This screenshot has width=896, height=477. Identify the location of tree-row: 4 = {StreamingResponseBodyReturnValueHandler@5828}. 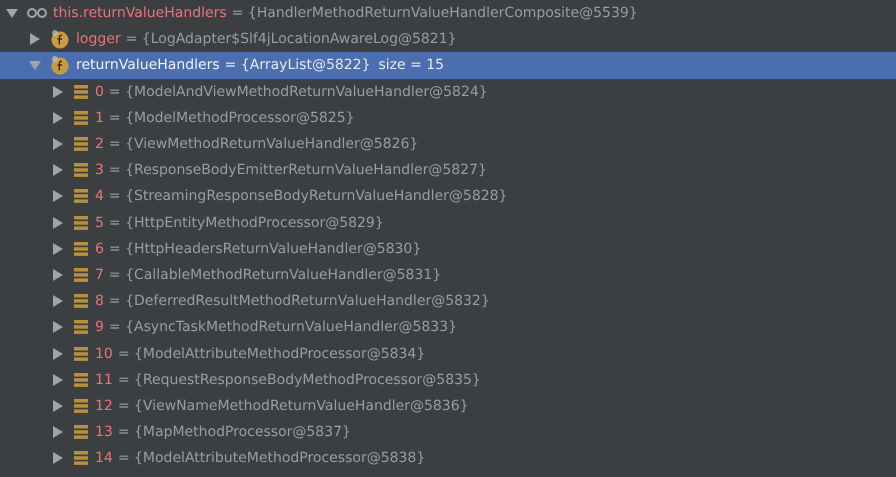
(448, 196).